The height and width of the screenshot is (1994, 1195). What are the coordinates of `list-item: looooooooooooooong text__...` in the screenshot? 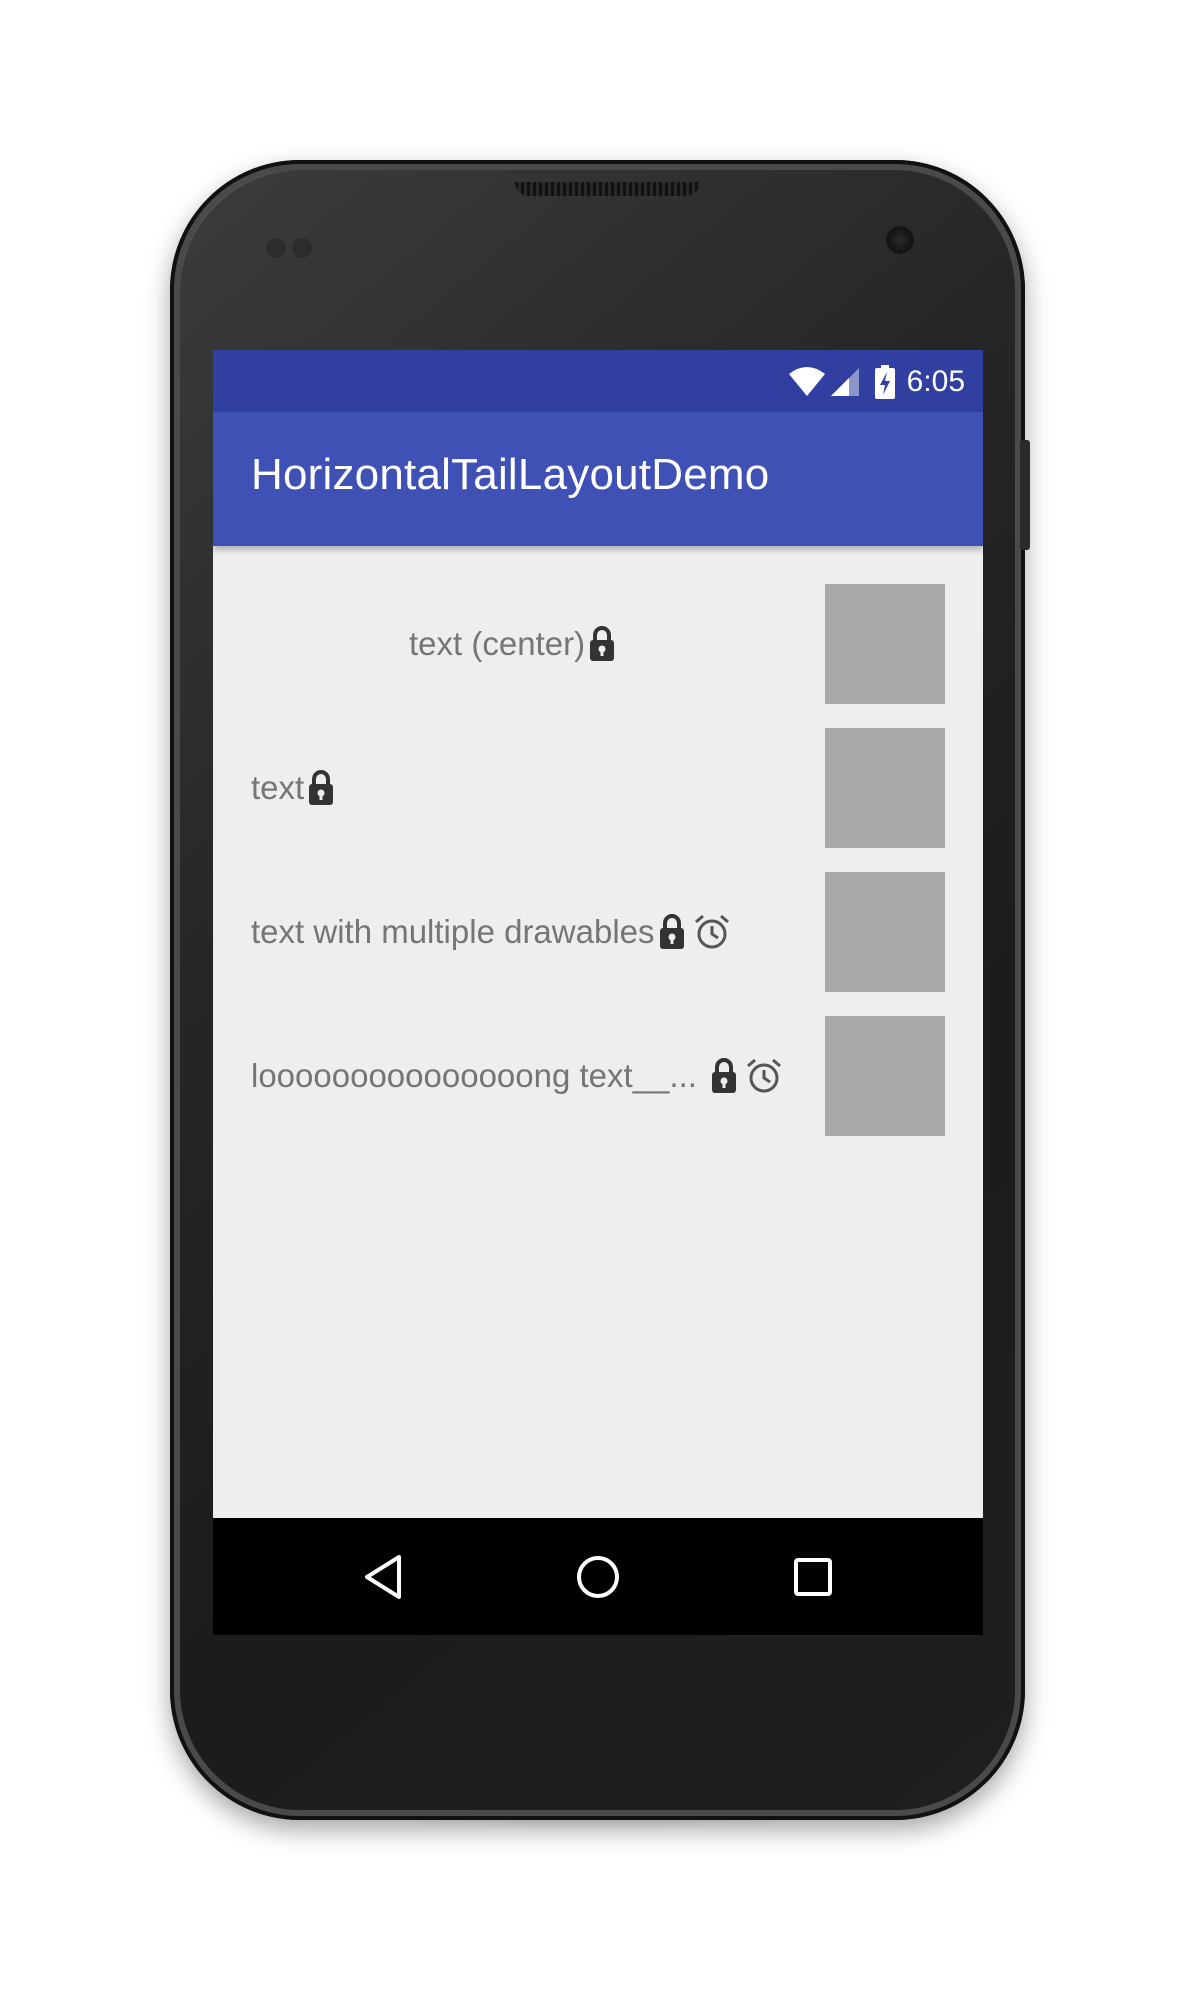 It's located at (598, 1076).